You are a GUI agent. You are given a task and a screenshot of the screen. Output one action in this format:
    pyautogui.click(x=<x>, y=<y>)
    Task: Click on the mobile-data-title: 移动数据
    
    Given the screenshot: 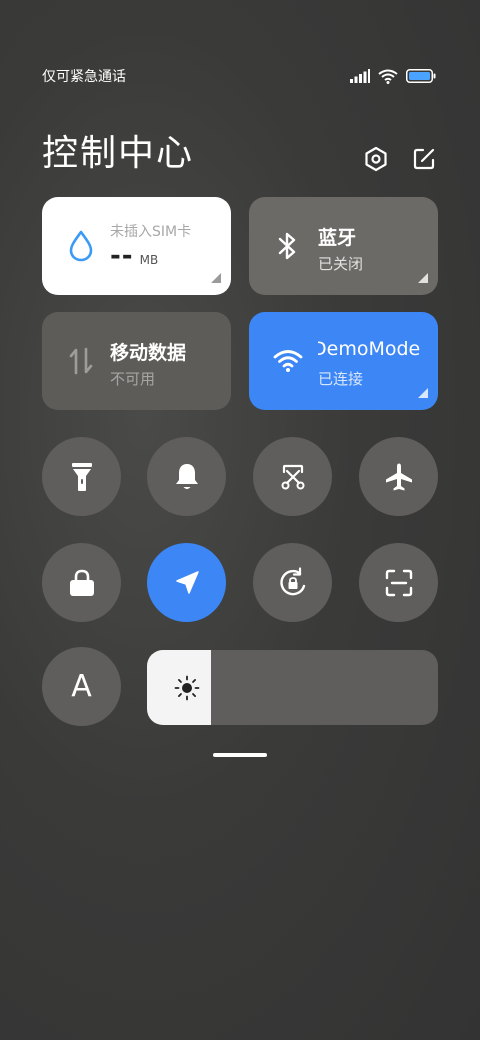 What is the action you would take?
    pyautogui.click(x=148, y=353)
    